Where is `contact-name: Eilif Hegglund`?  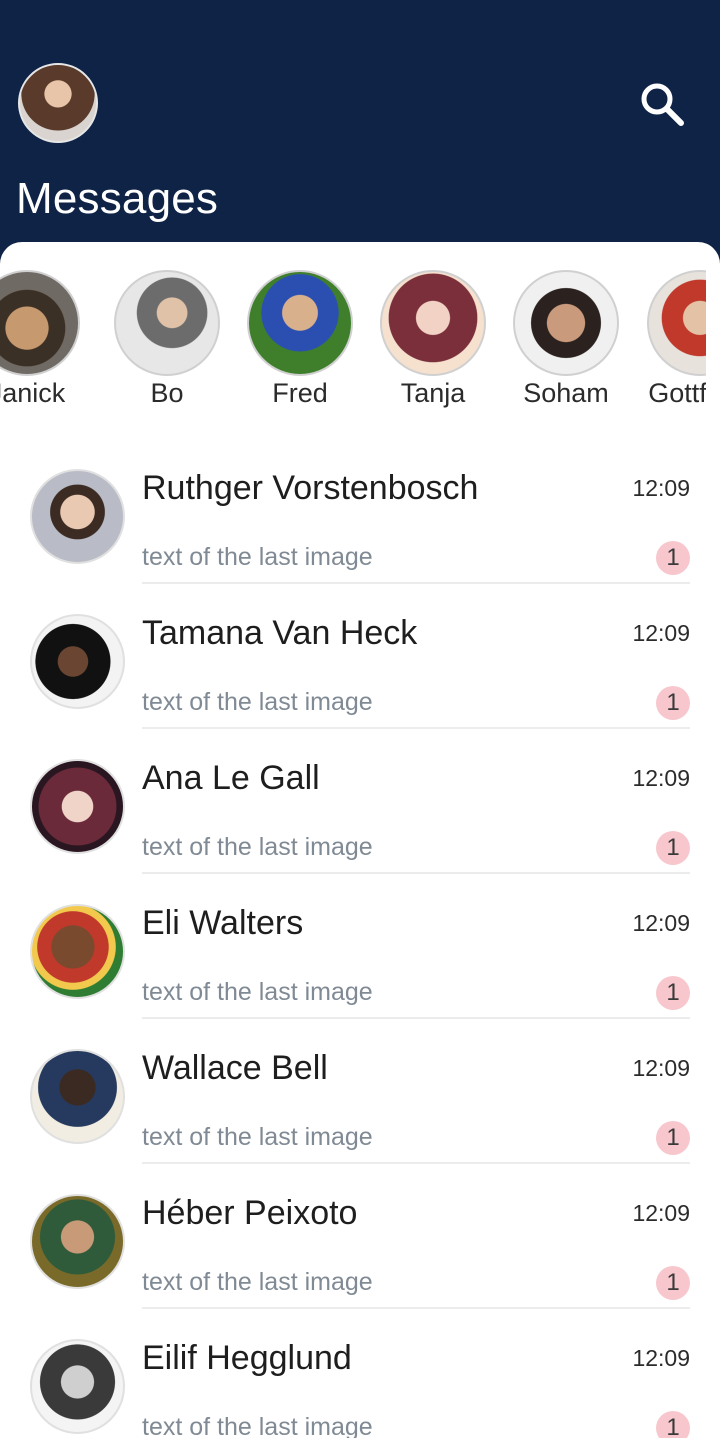
contact-name: Eilif Hegglund is located at coordinates (247, 1358).